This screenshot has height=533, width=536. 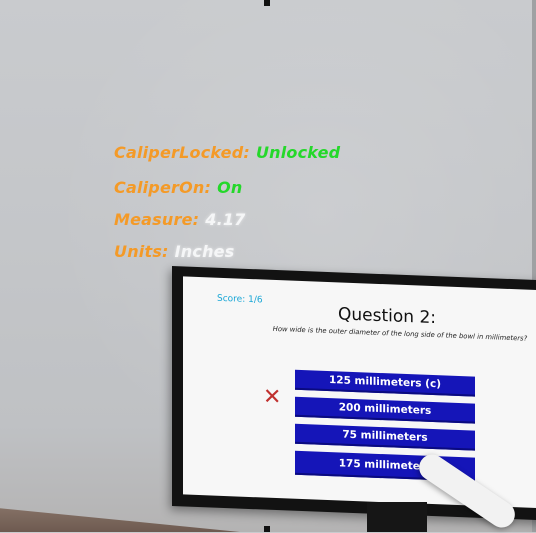 What do you see at coordinates (397, 517) in the screenshot?
I see `monitor-stand` at bounding box center [397, 517].